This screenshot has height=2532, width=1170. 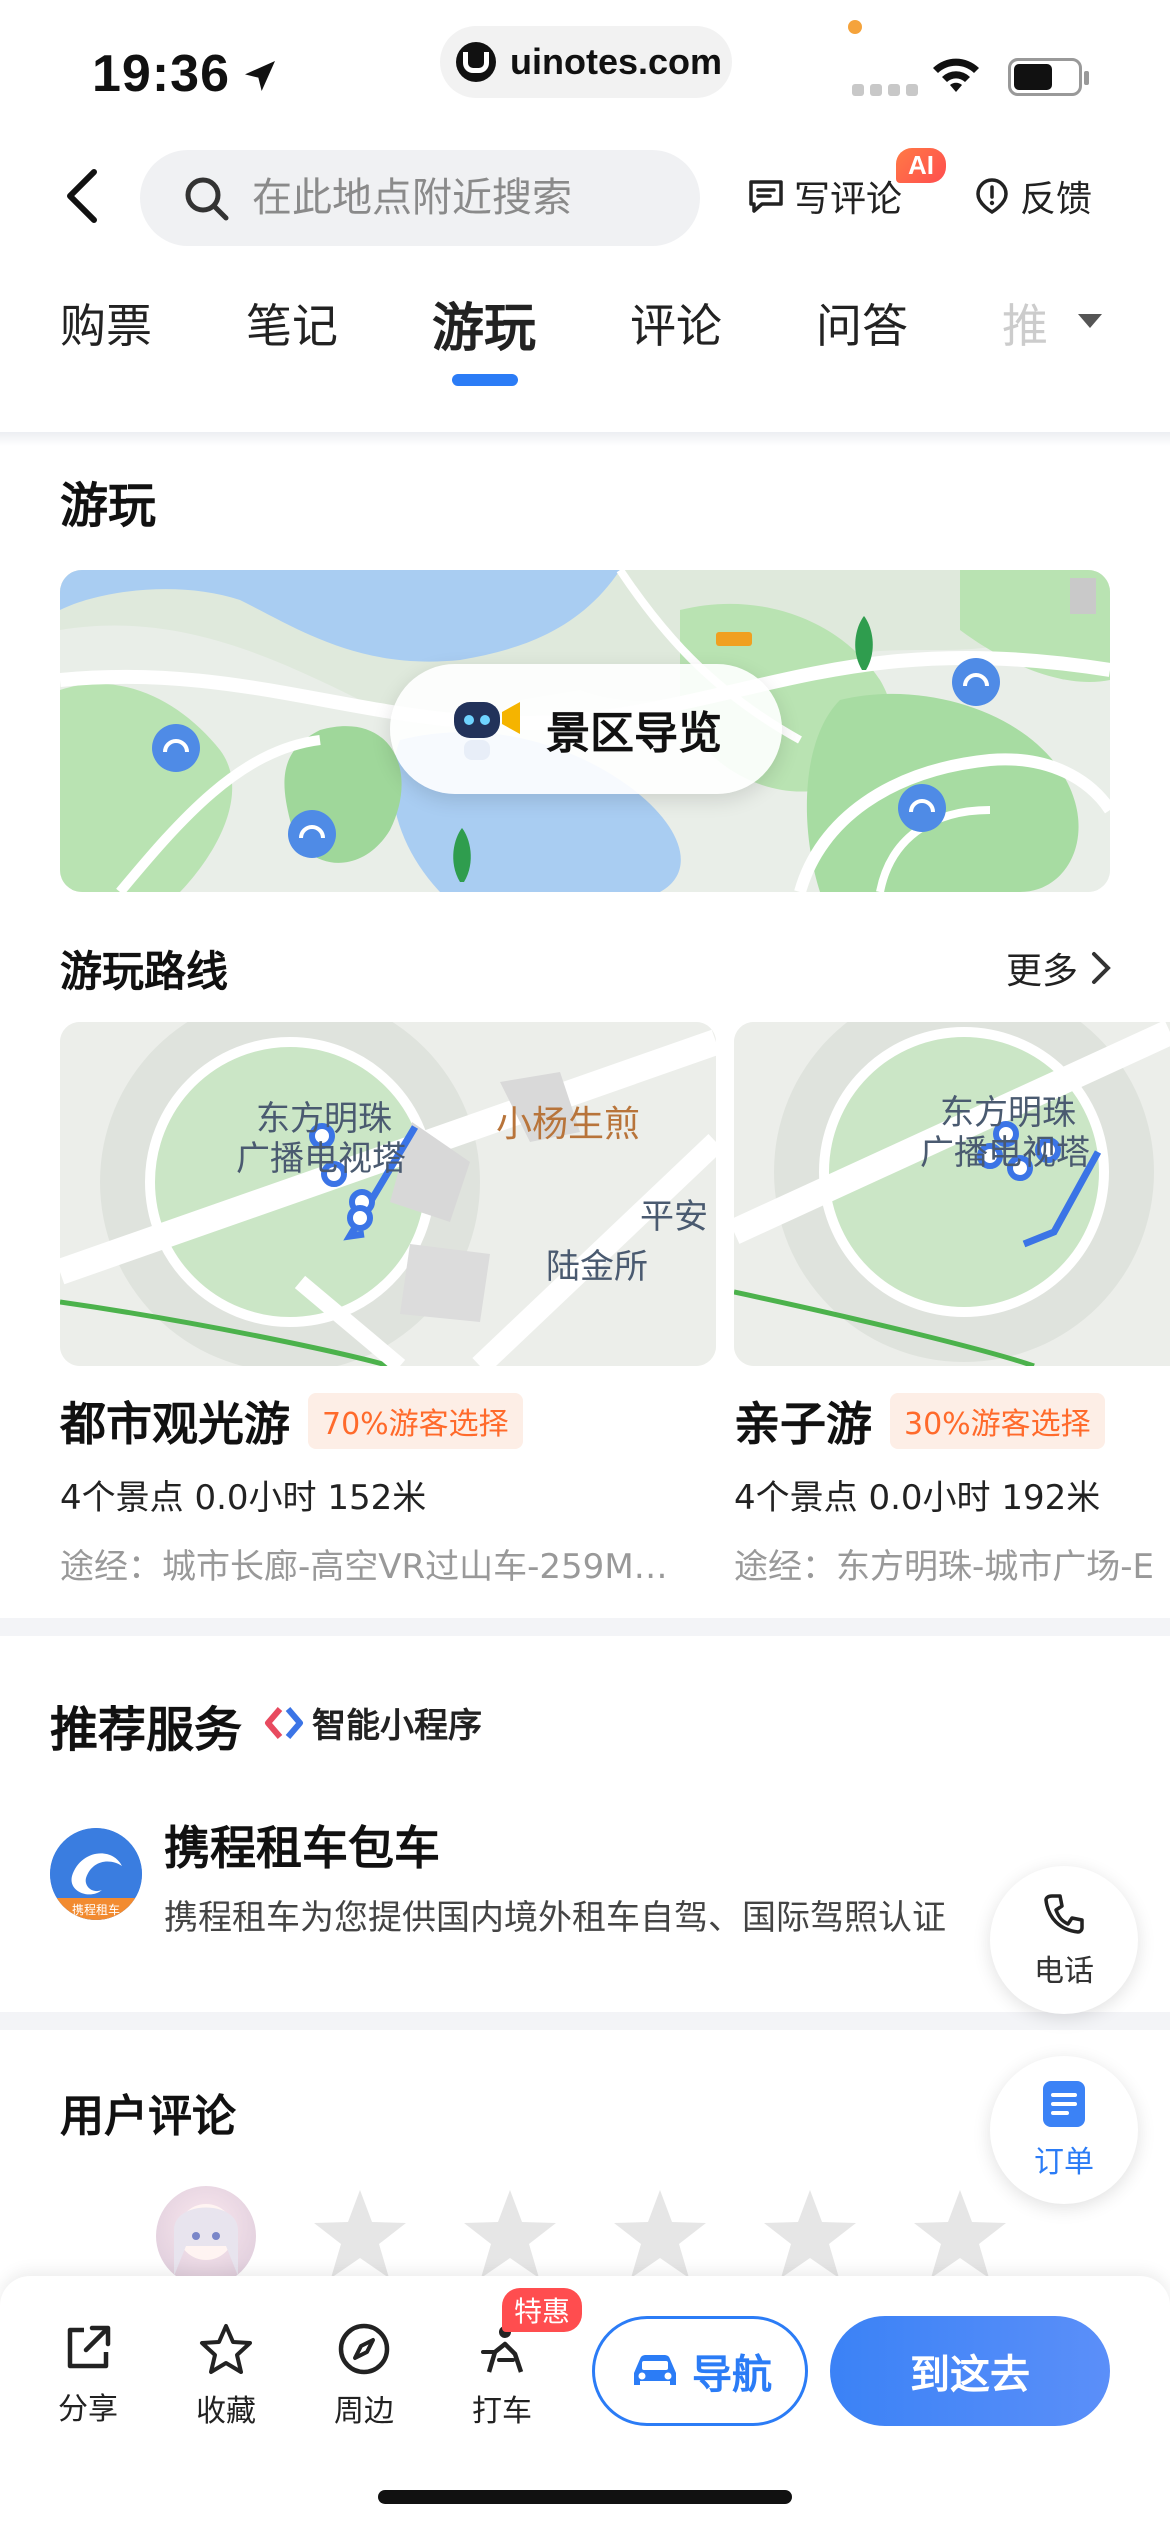 I want to click on user-avatar, so click(x=206, y=2236).